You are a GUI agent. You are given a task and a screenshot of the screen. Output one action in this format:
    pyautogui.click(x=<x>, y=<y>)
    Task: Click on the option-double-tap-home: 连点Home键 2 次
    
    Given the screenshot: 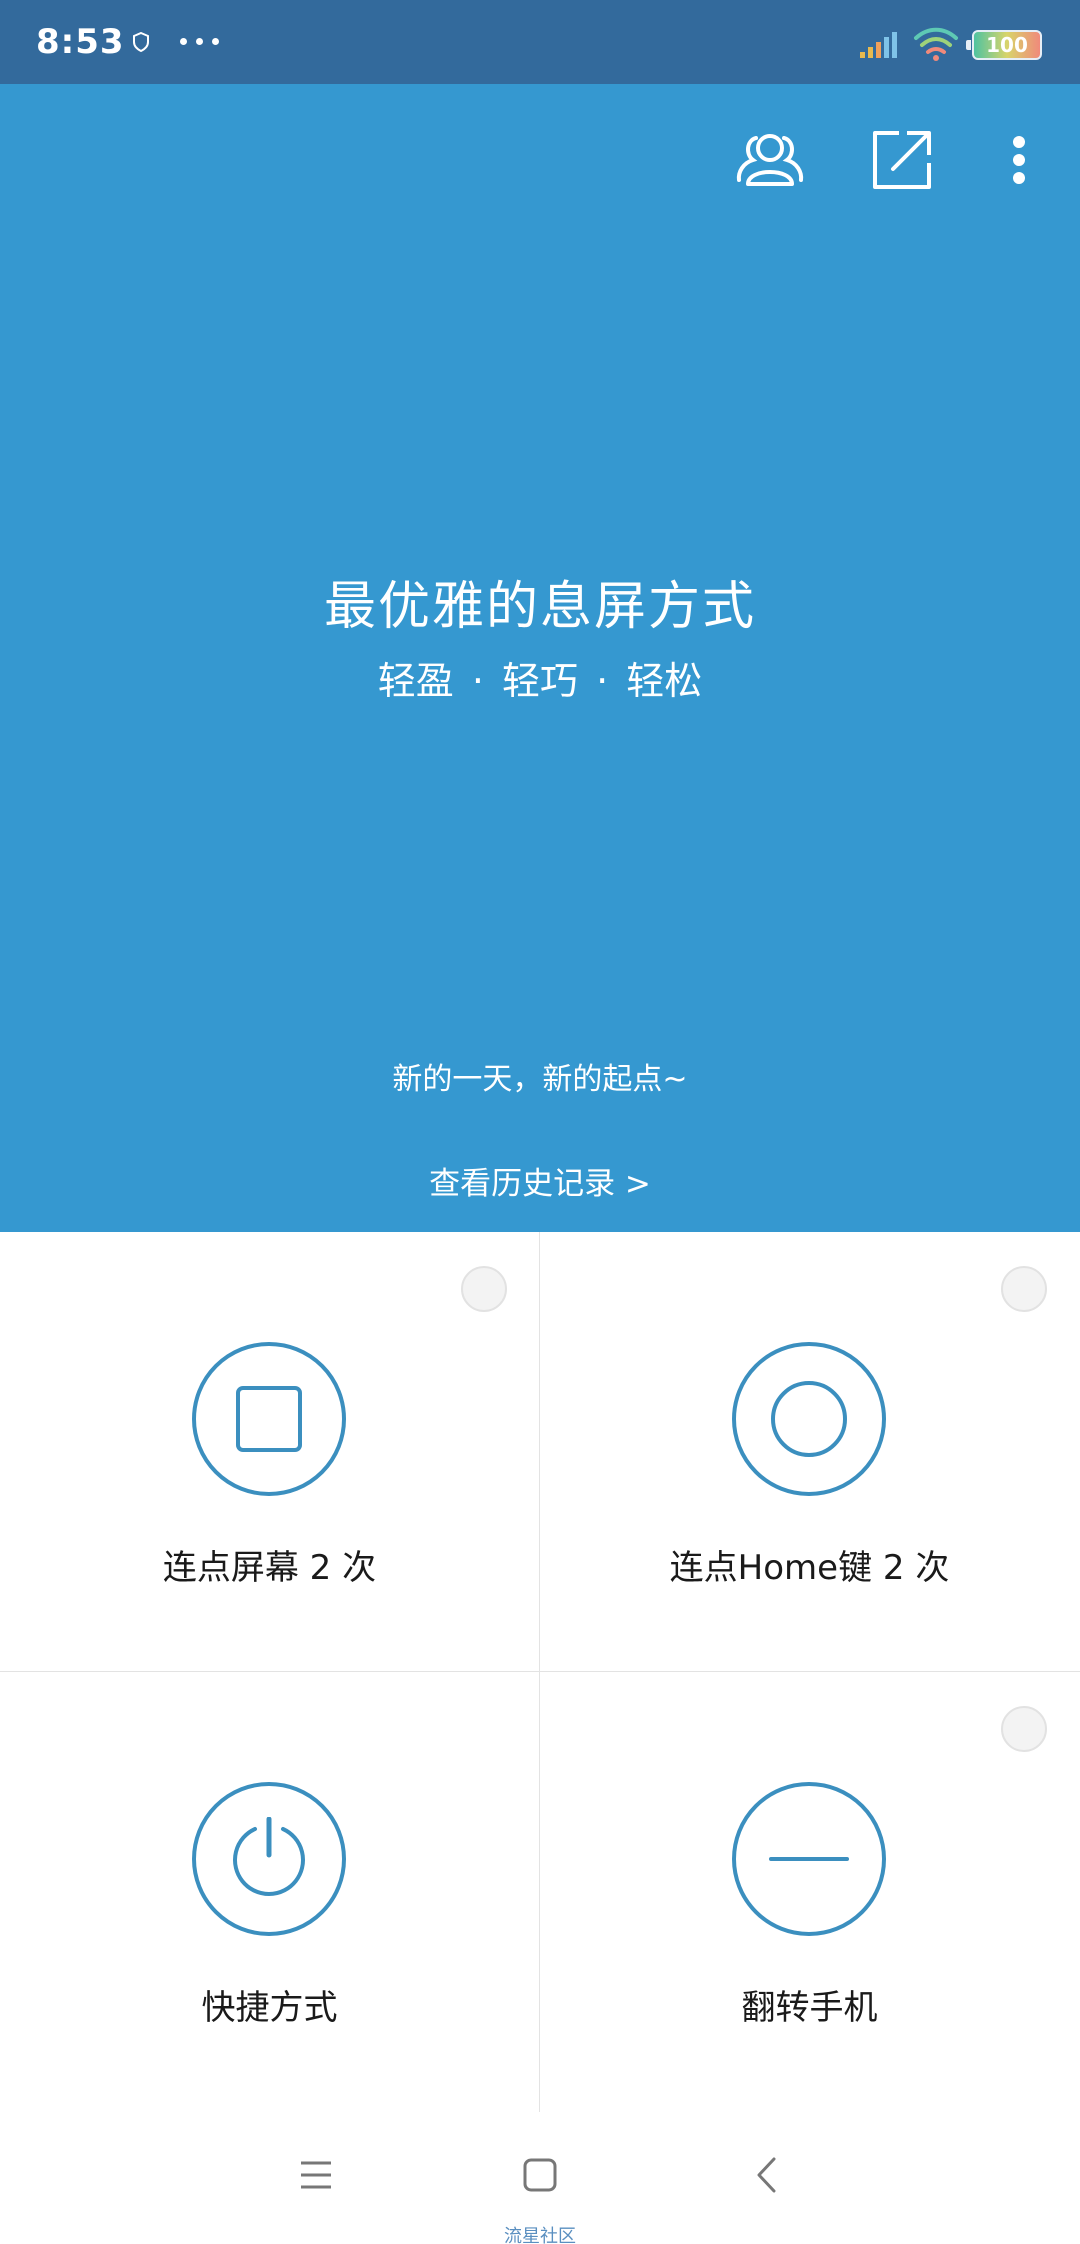 What is the action you would take?
    pyautogui.click(x=809, y=1451)
    